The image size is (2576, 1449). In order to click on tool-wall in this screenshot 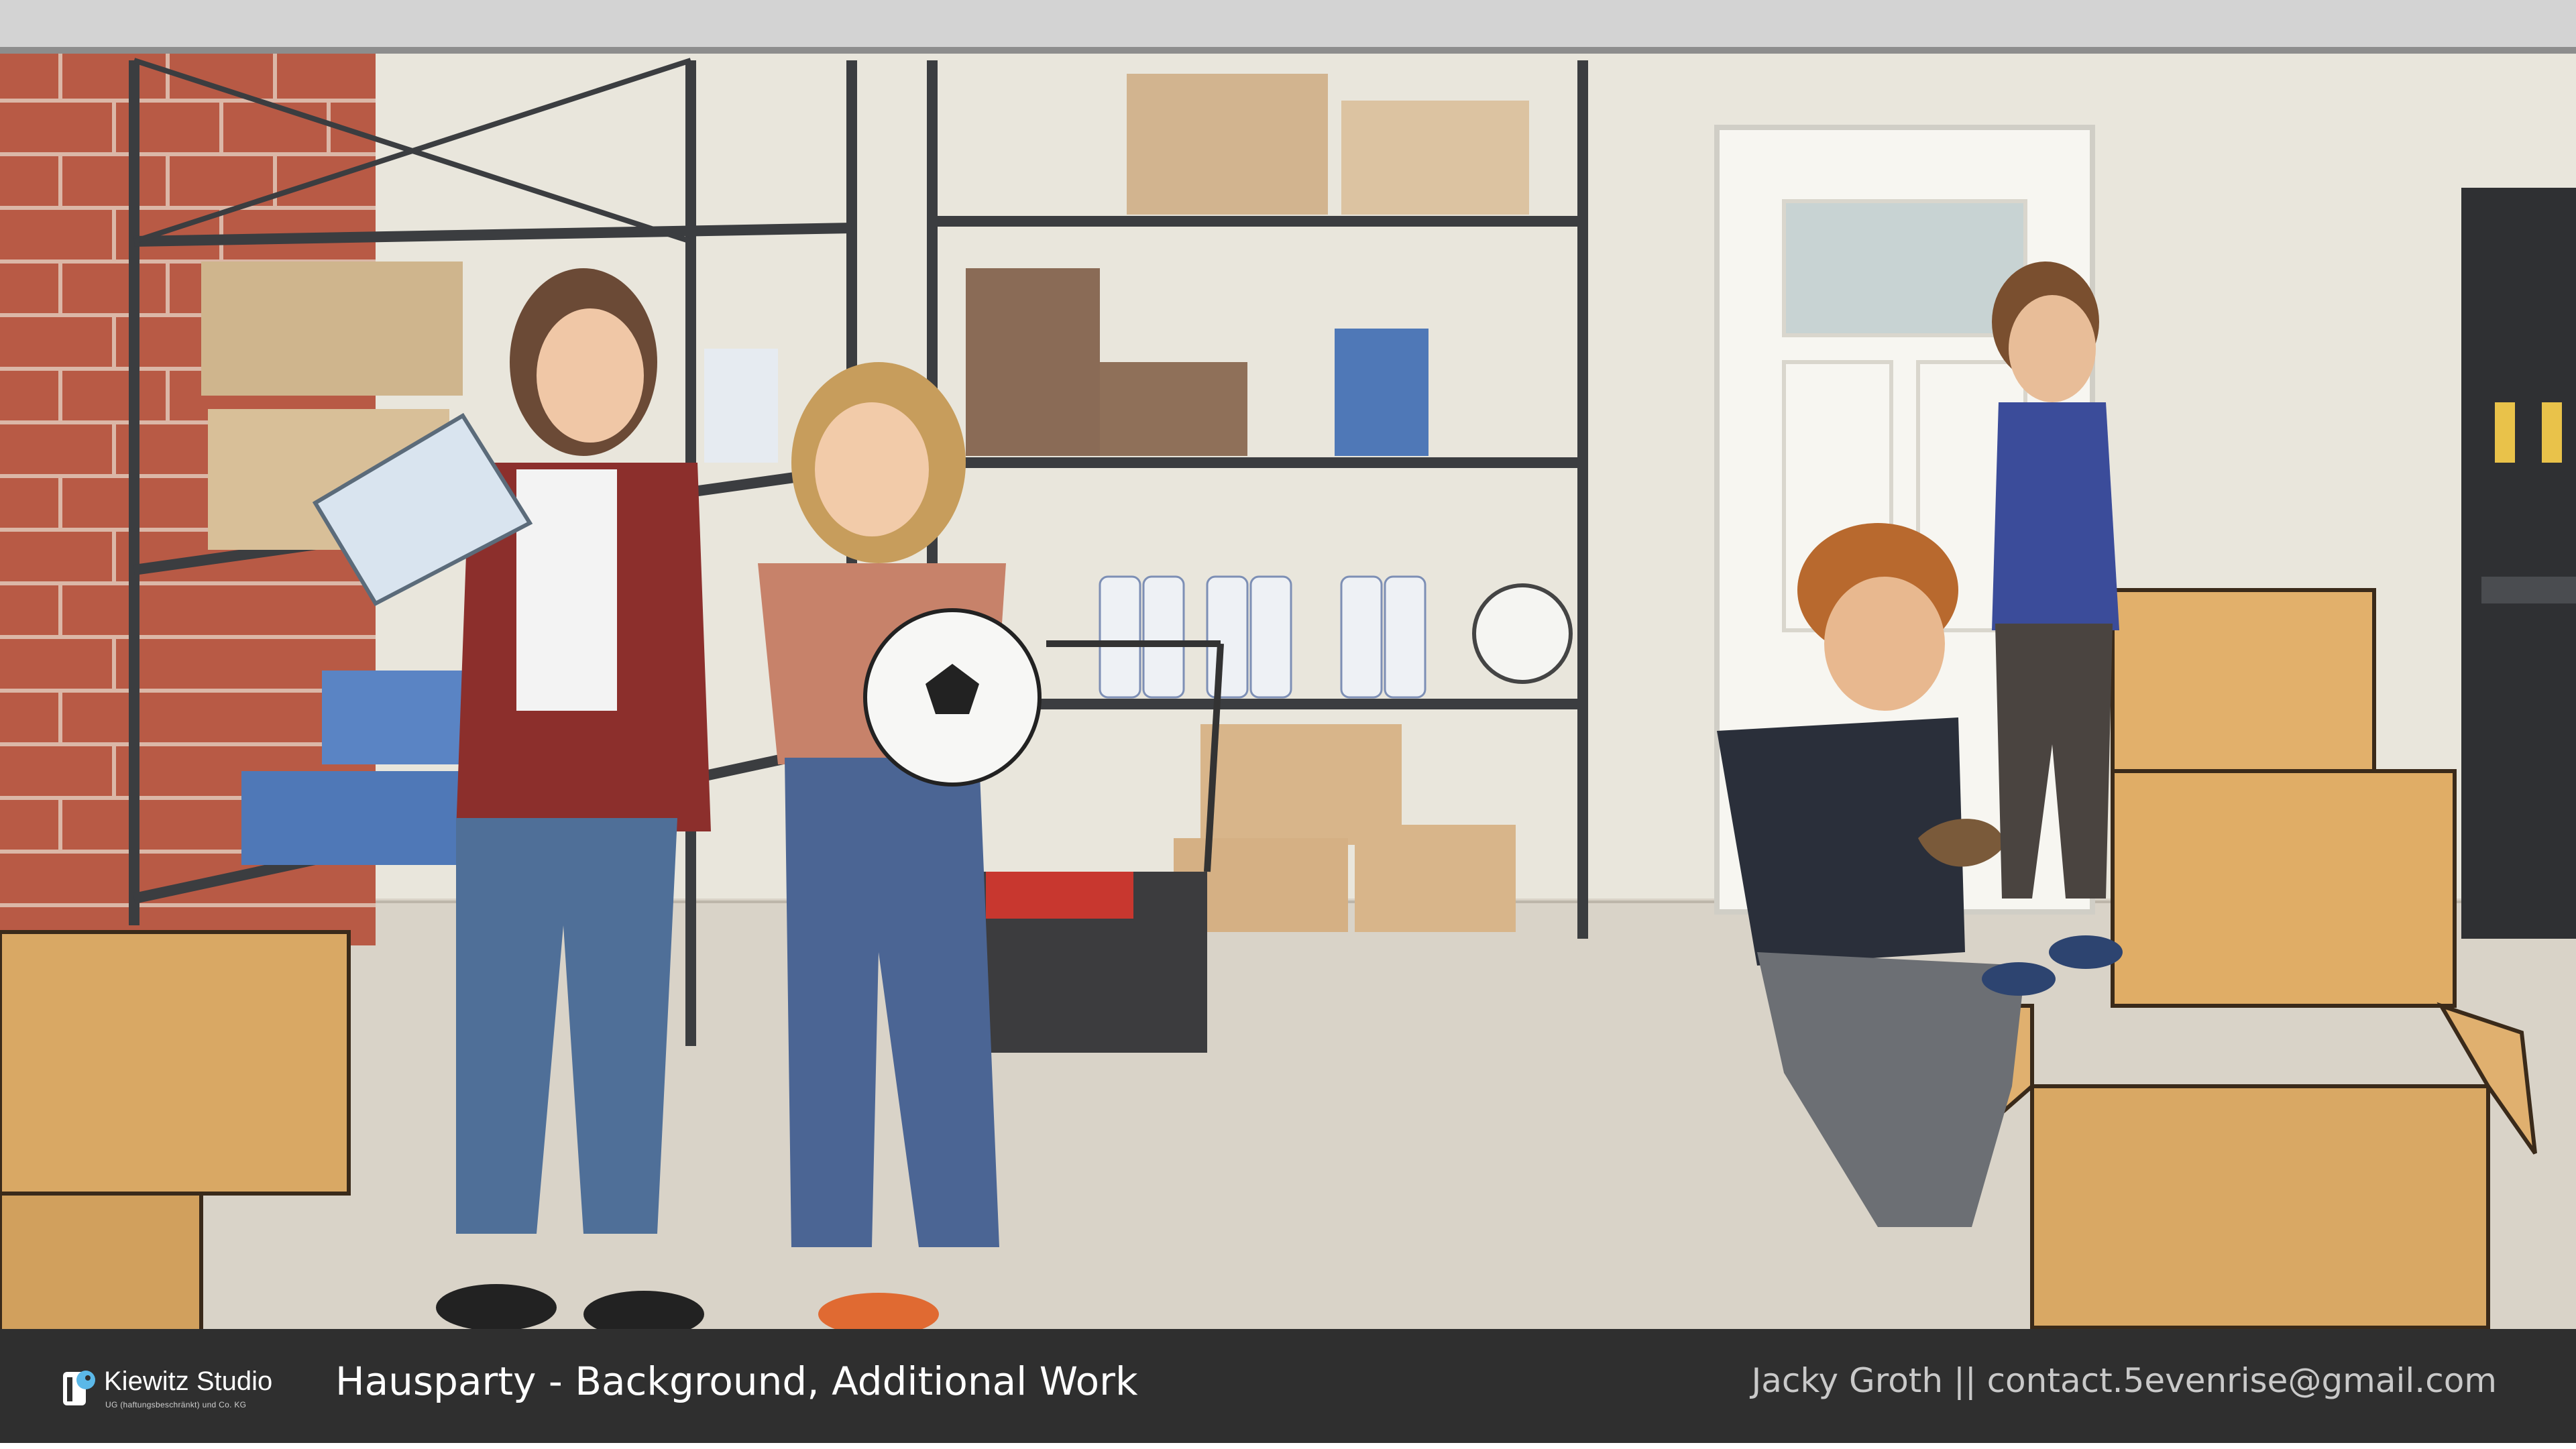, I will do `click(2518, 563)`.